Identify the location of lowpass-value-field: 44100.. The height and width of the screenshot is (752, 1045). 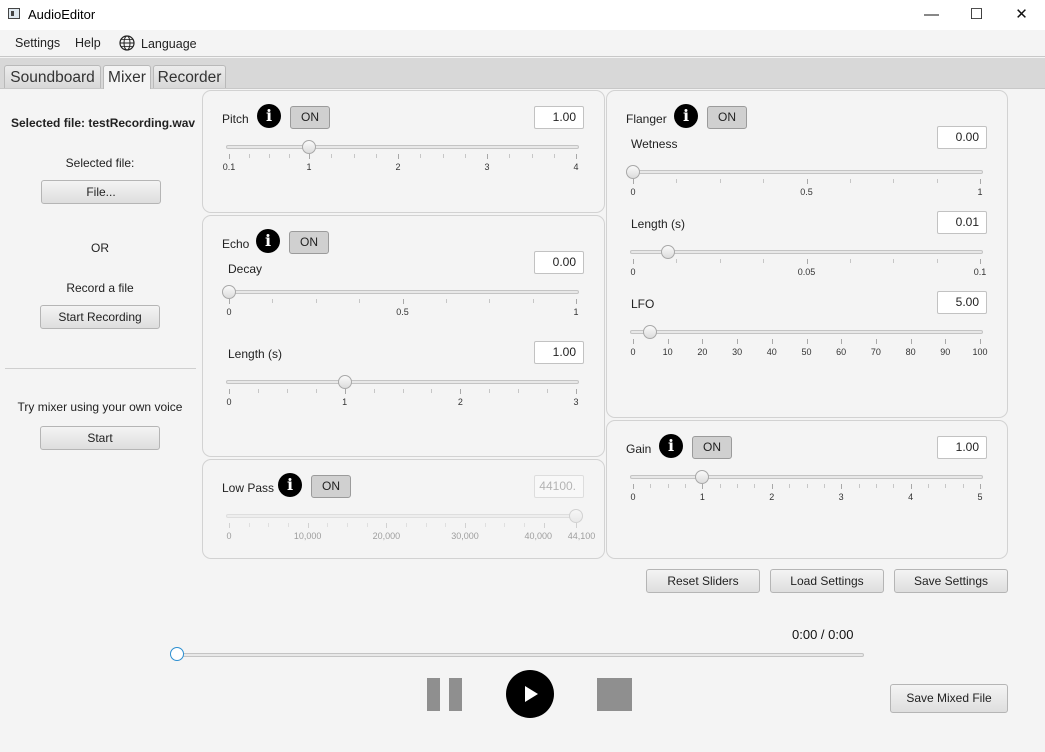
(559, 486).